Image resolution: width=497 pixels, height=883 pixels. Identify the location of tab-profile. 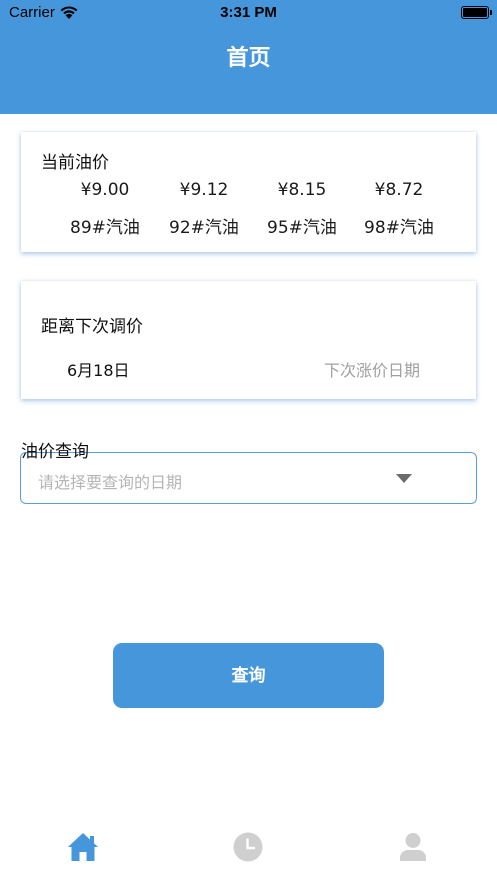
(413, 847).